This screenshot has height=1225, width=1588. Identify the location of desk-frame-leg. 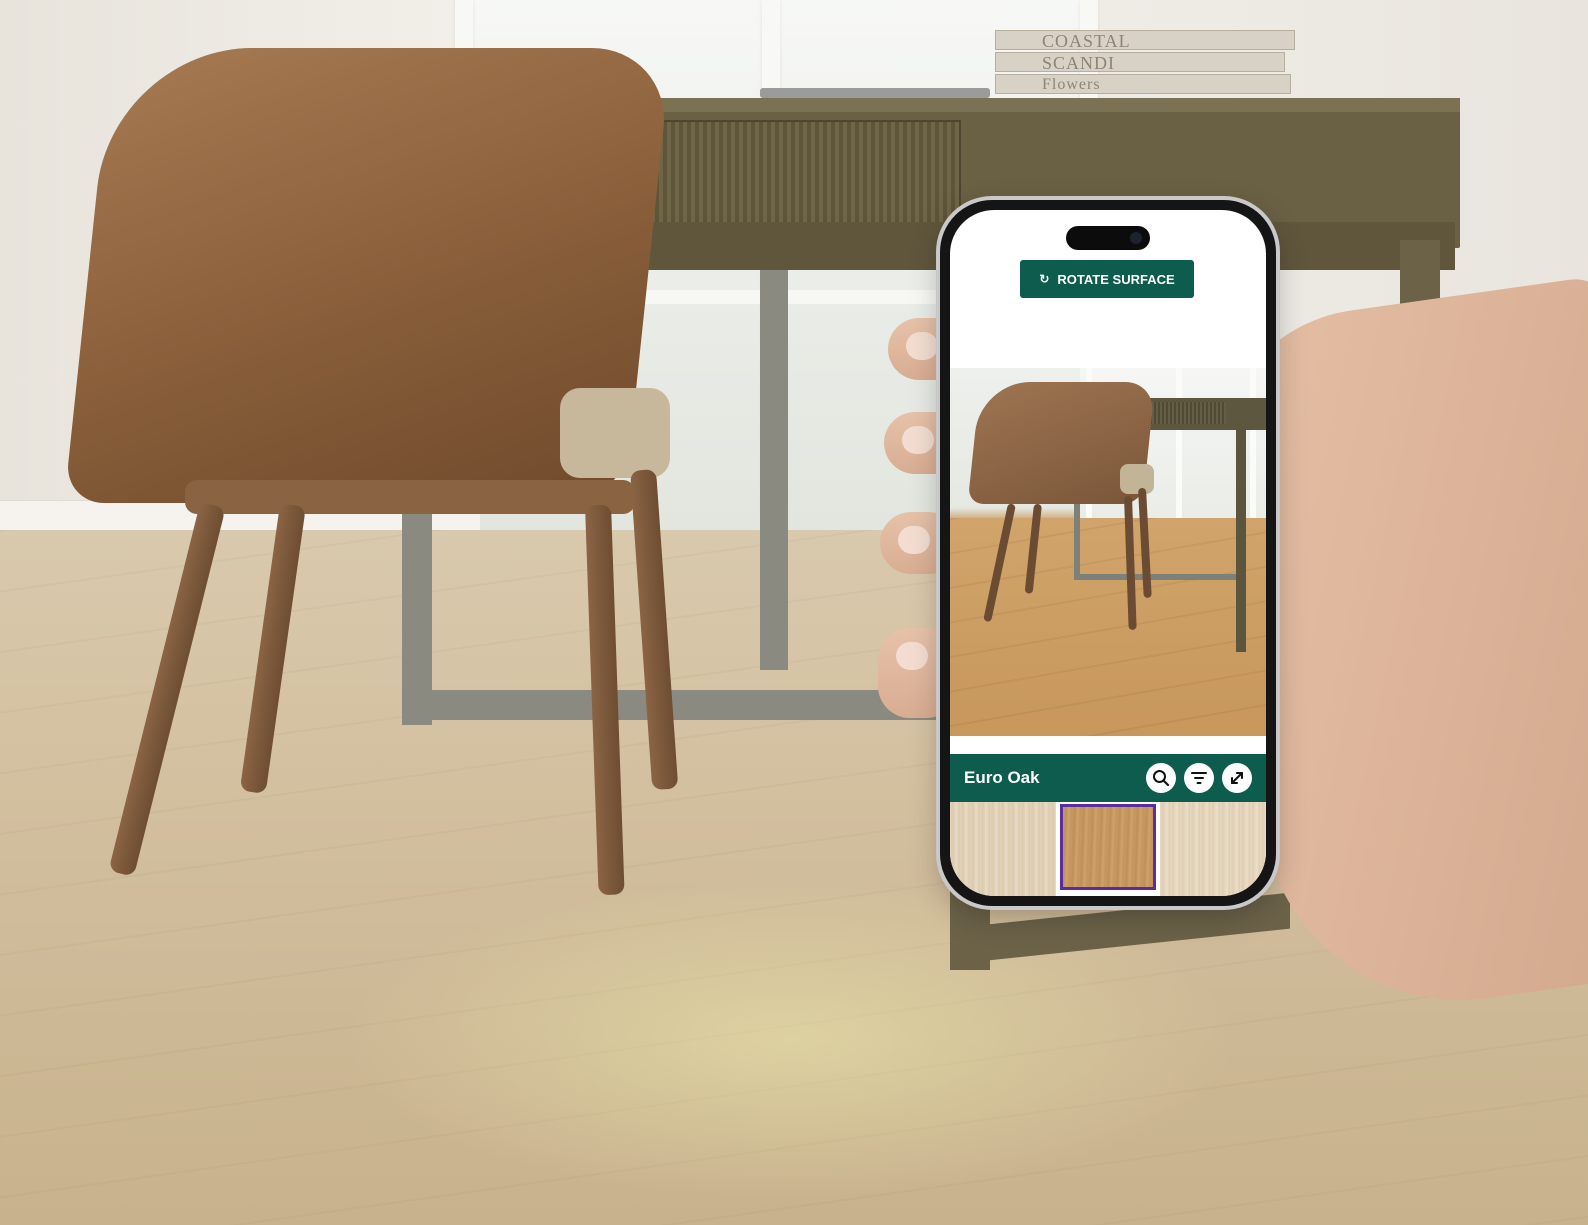
(774, 470).